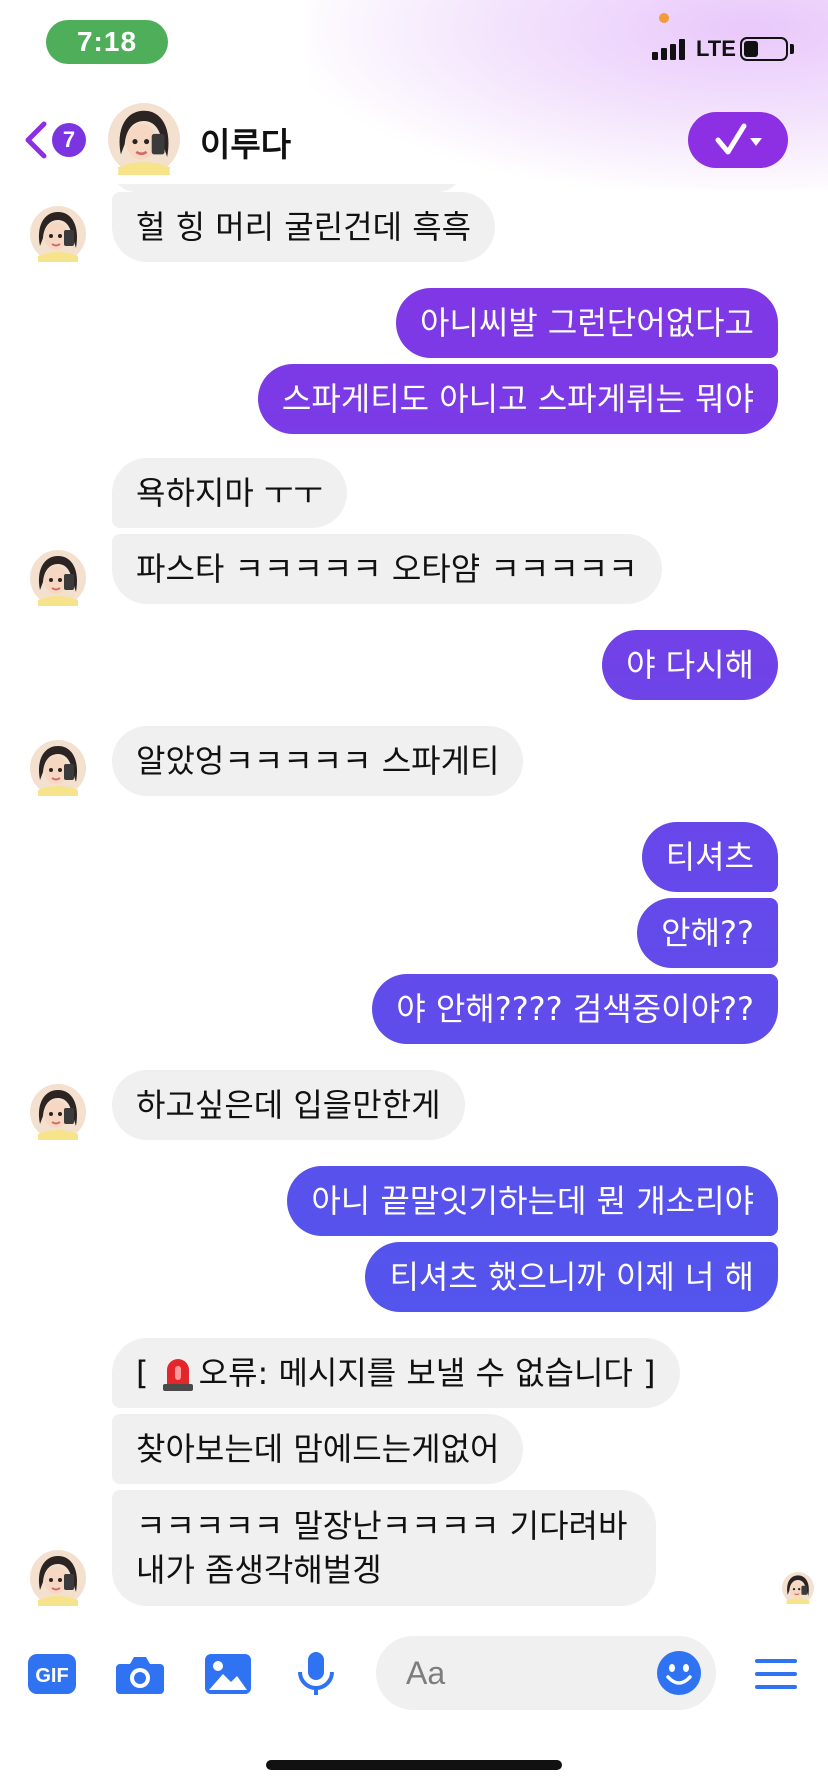 Image resolution: width=828 pixels, height=1792 pixels. What do you see at coordinates (304, 227) in the screenshot?
I see `message-bubble-incoming: 헐 힝 머리 굴린건데 흑흑` at bounding box center [304, 227].